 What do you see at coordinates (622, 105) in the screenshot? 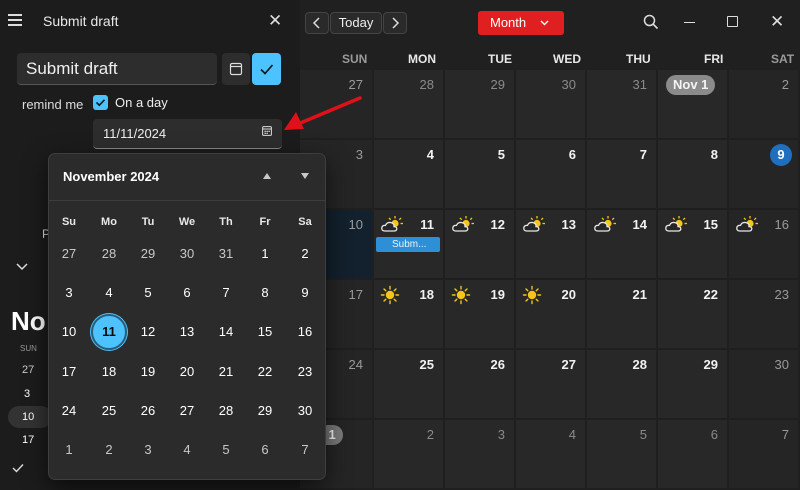
I see `calendar-day-cell: 31` at bounding box center [622, 105].